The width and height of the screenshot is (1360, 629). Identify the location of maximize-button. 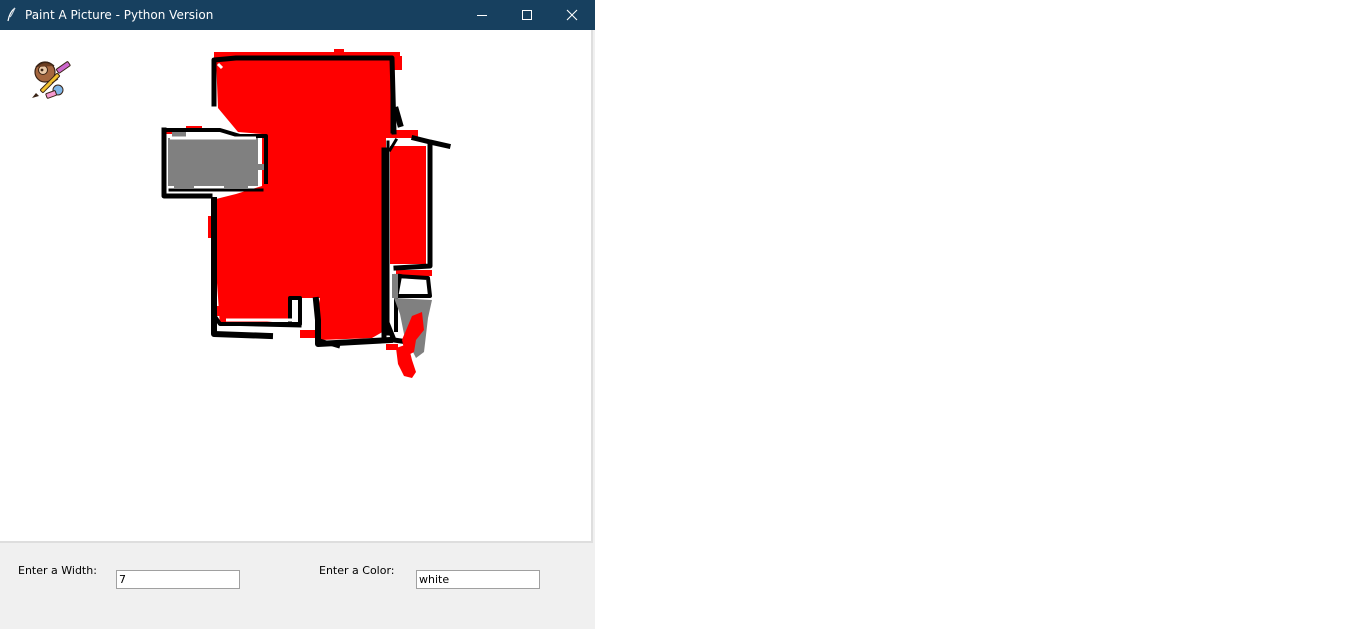
(527, 15).